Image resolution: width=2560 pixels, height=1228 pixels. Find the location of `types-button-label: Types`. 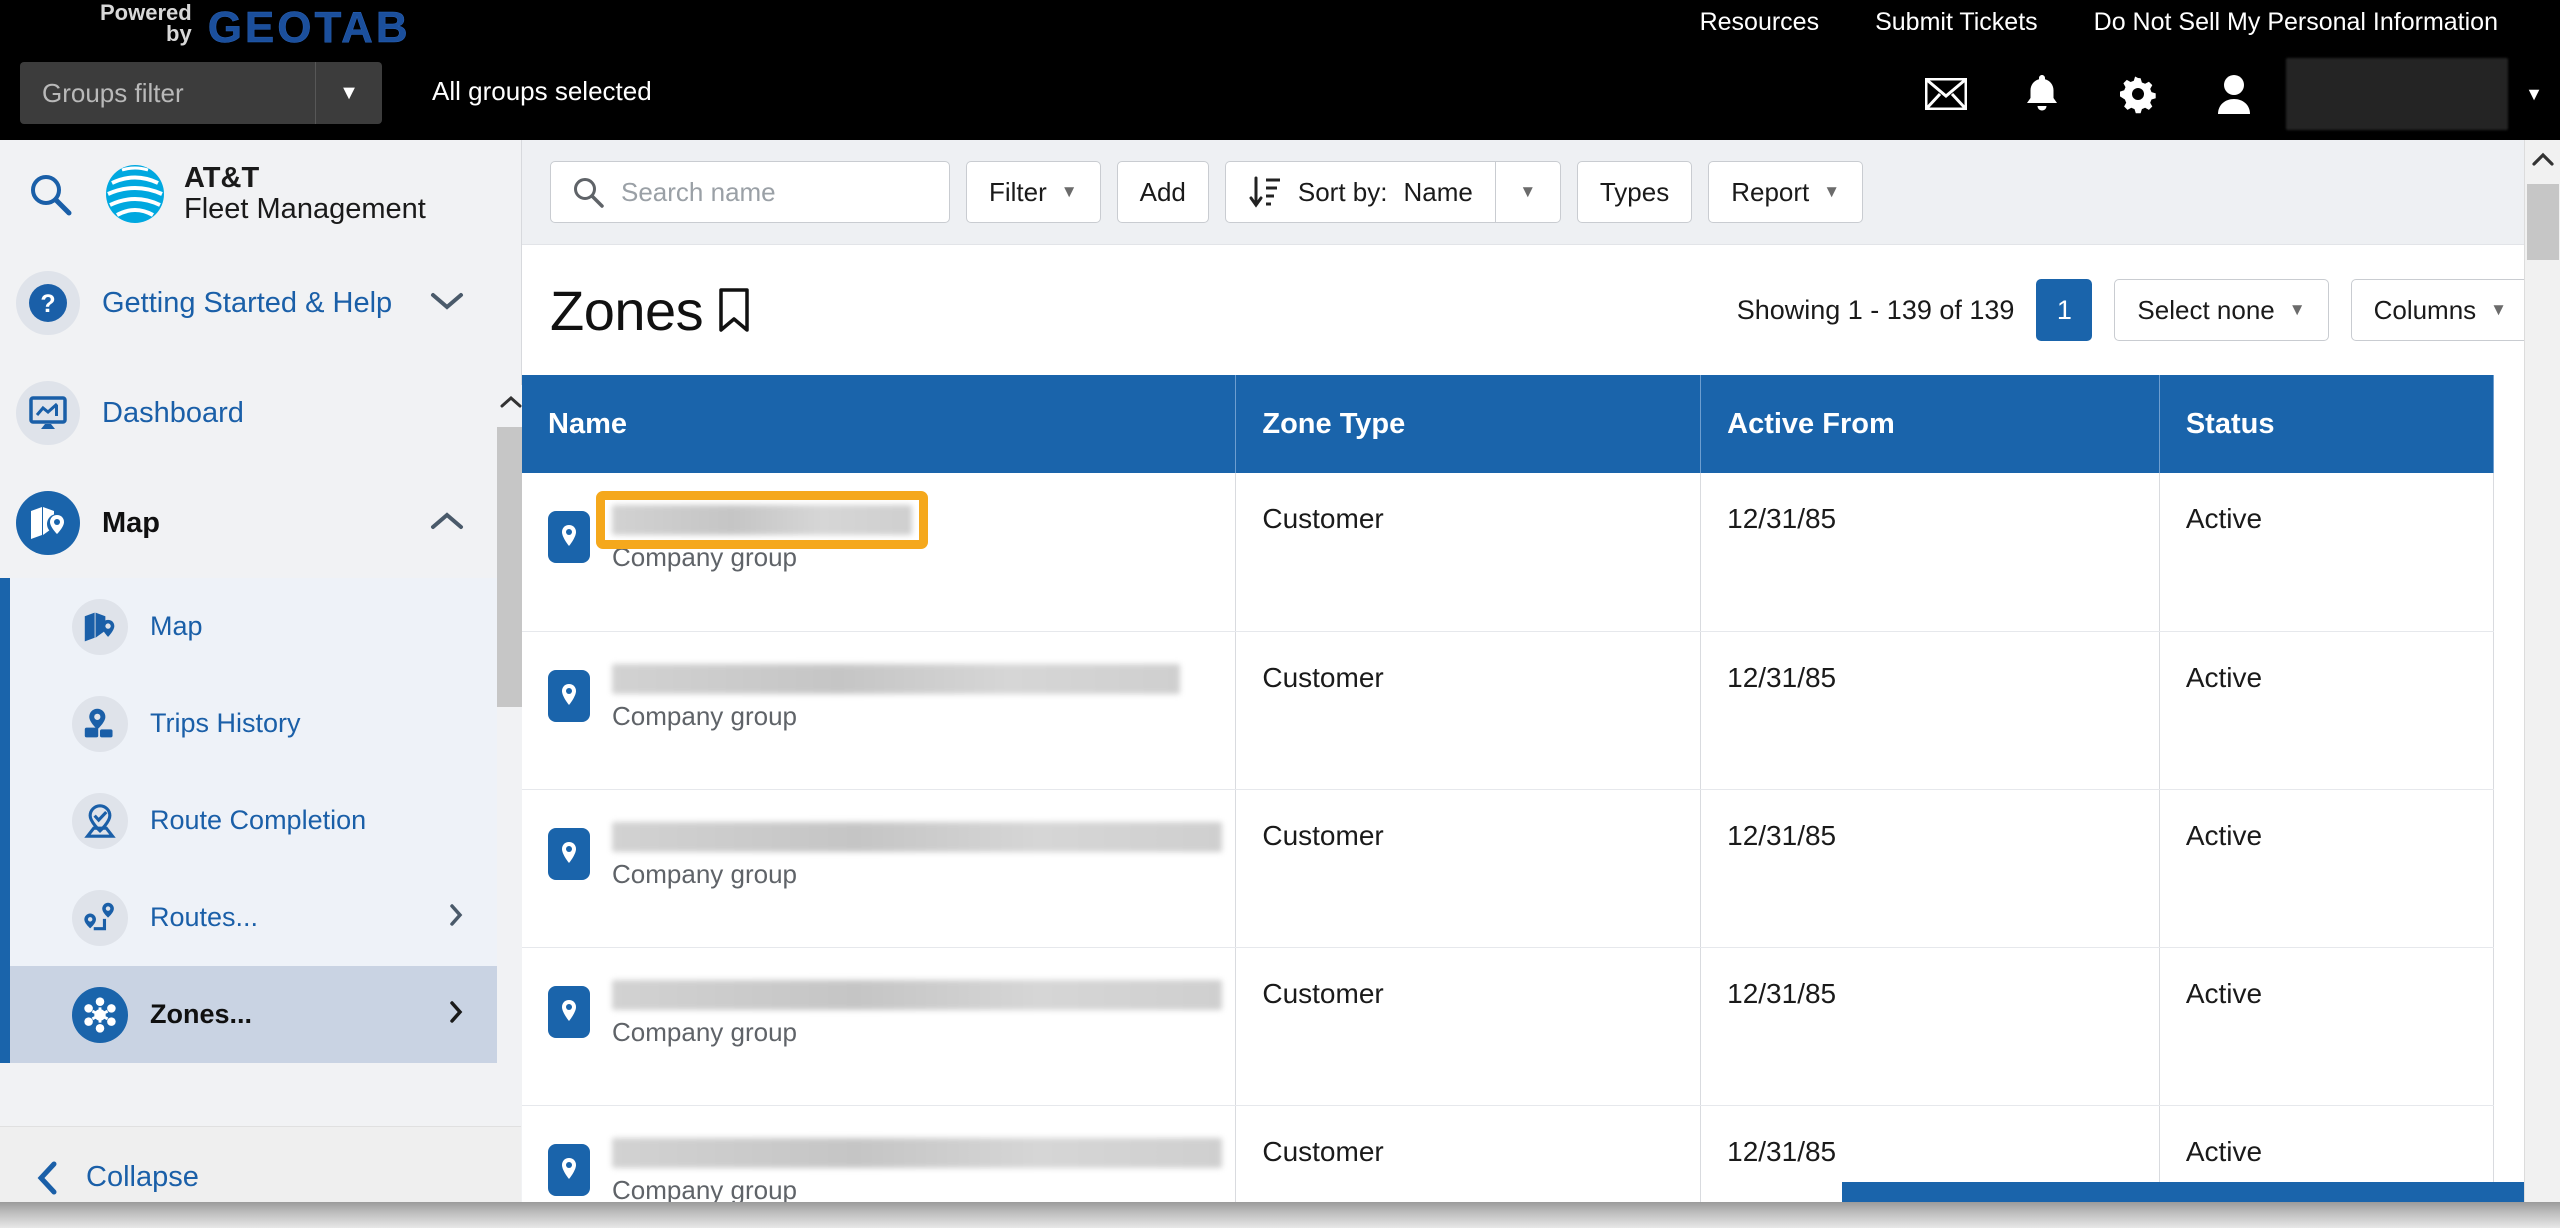

types-button-label: Types is located at coordinates (1634, 191).